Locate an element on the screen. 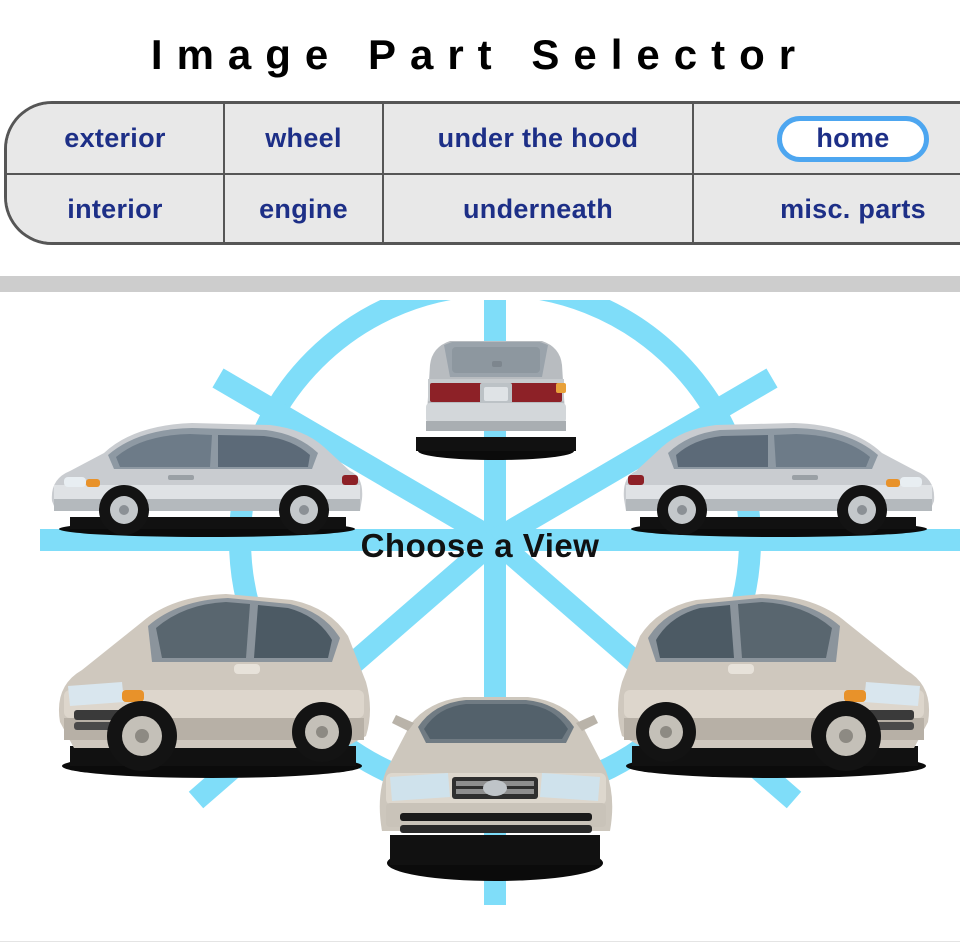 The height and width of the screenshot is (950, 960). center-instruction-label: Choose a View is located at coordinates (480, 545).